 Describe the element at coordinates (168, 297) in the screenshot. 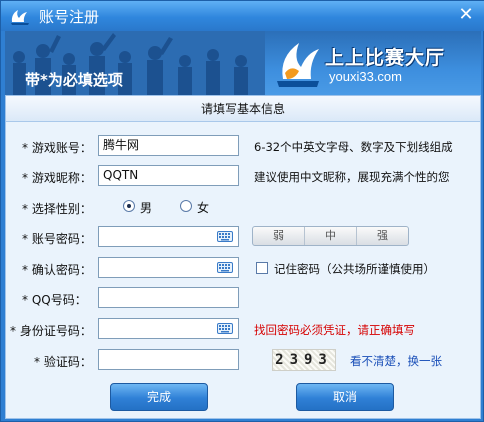

I see `qq-input` at that location.